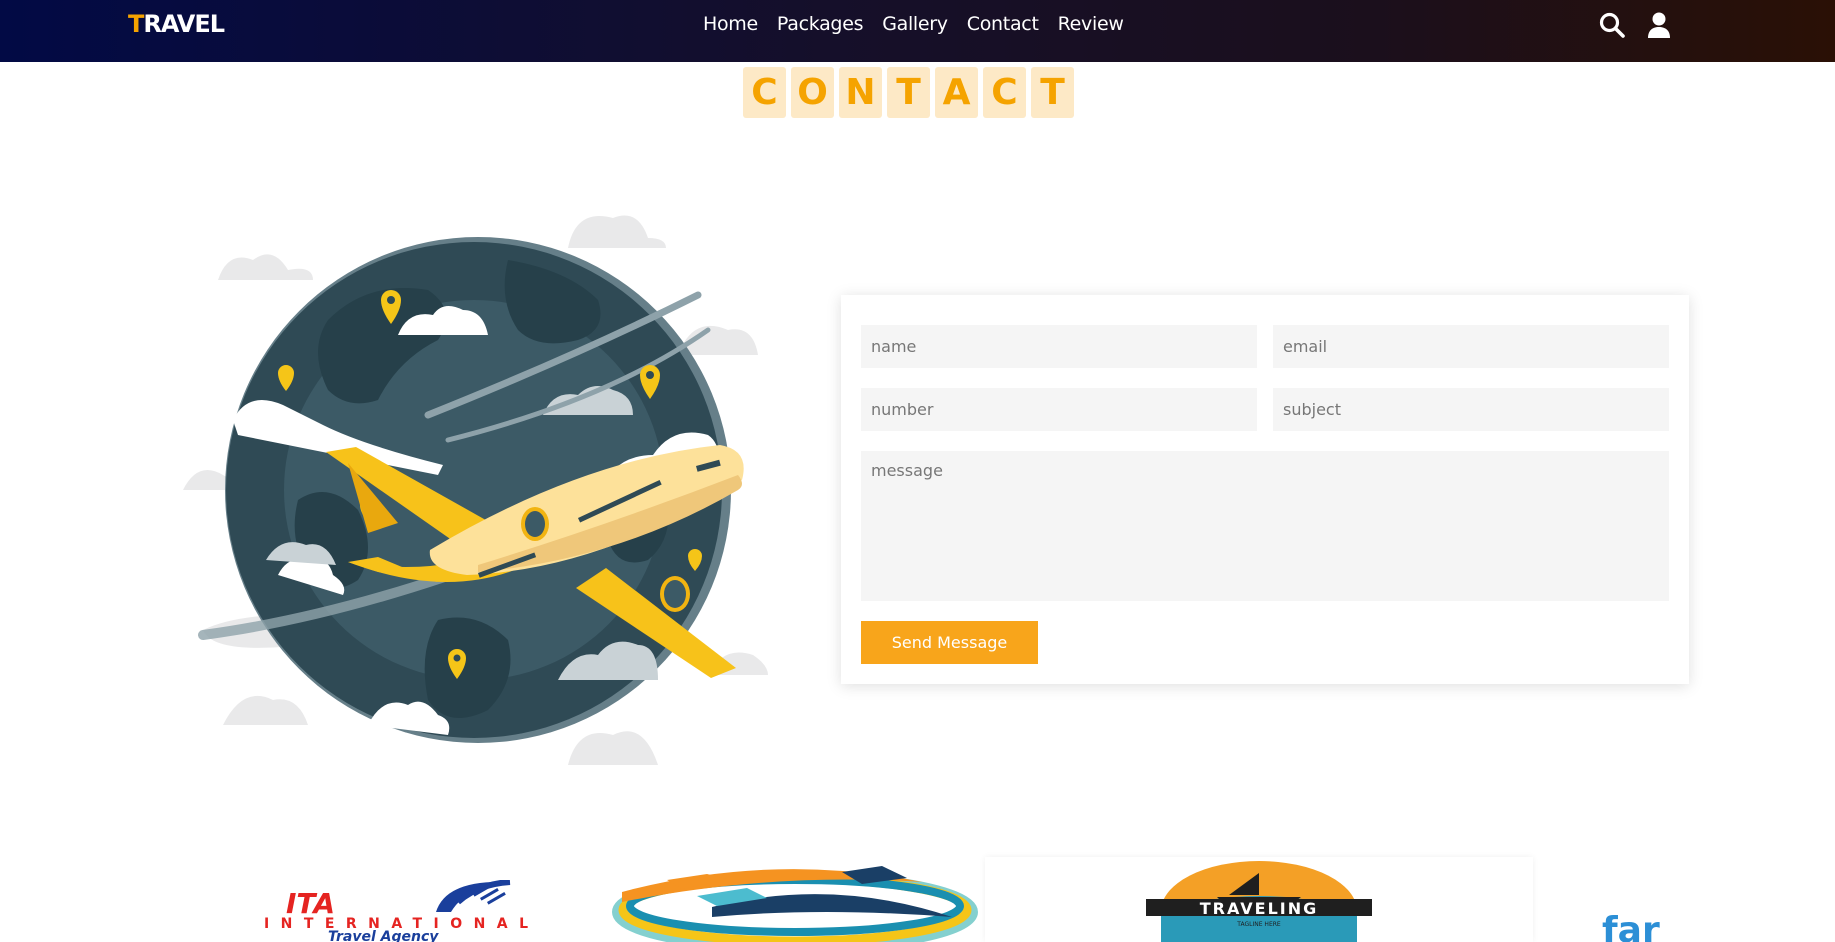 The image size is (1835, 942). I want to click on name-input, so click(1059, 346).